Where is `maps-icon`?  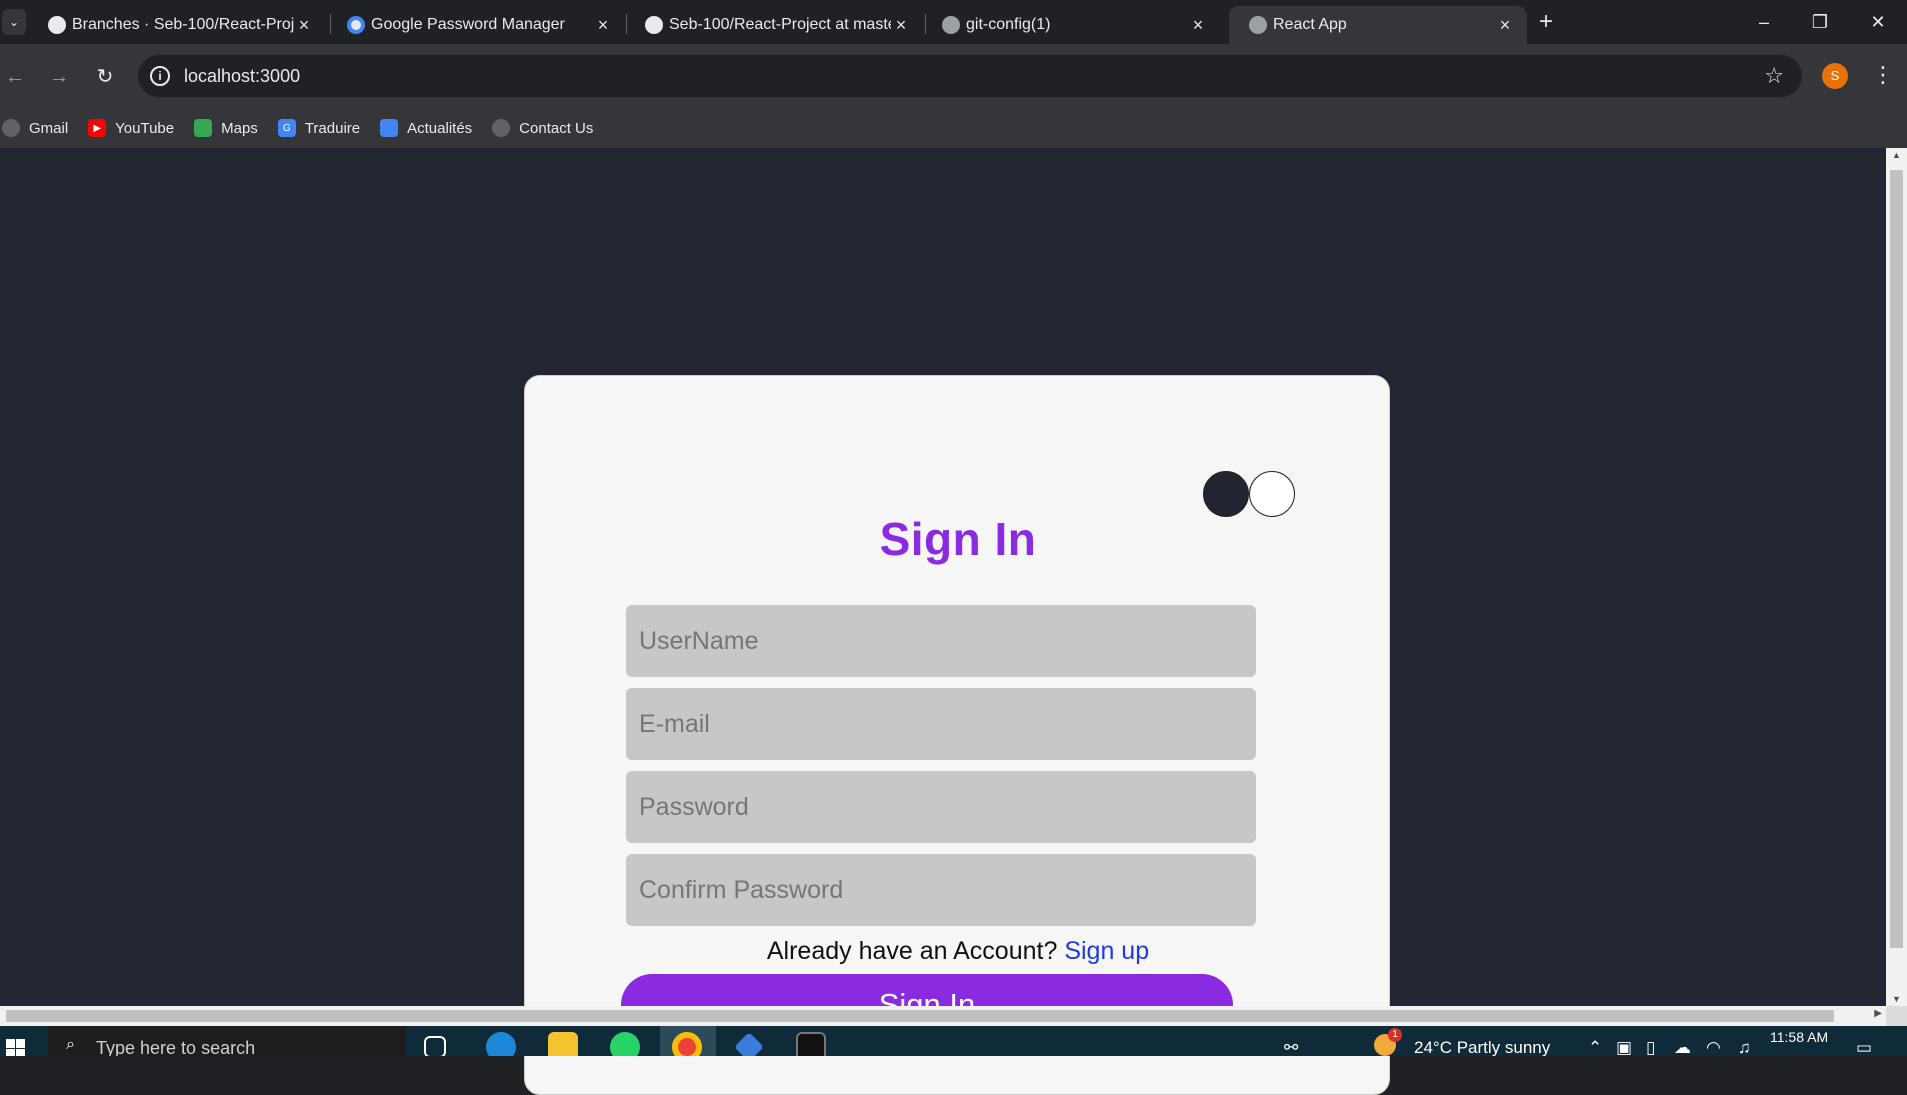 maps-icon is located at coordinates (203, 128).